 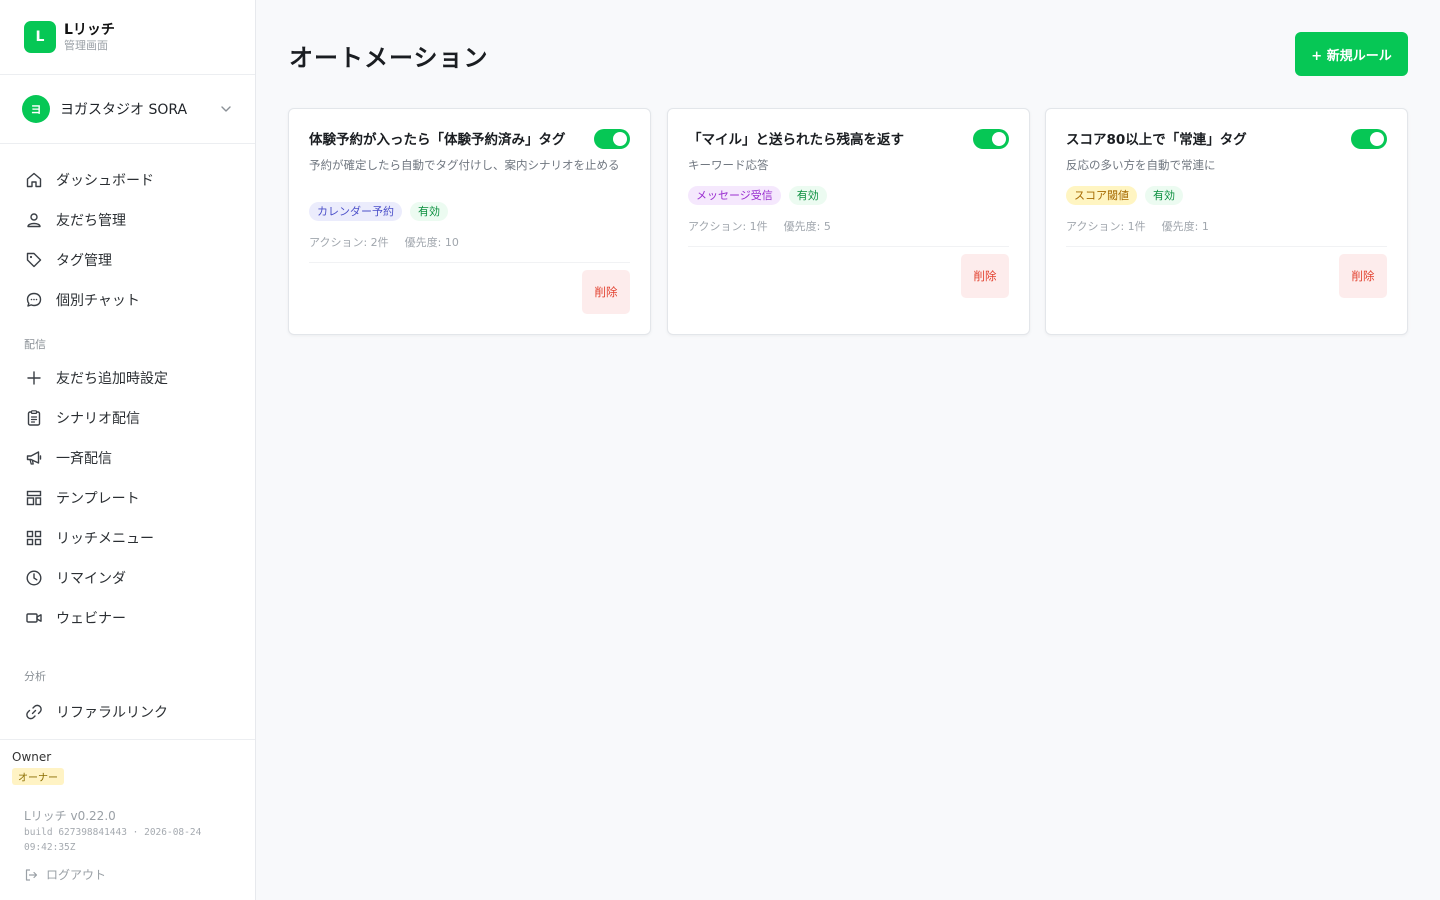 I want to click on account-name: ヨガスタジオ SORA, so click(x=124, y=110).